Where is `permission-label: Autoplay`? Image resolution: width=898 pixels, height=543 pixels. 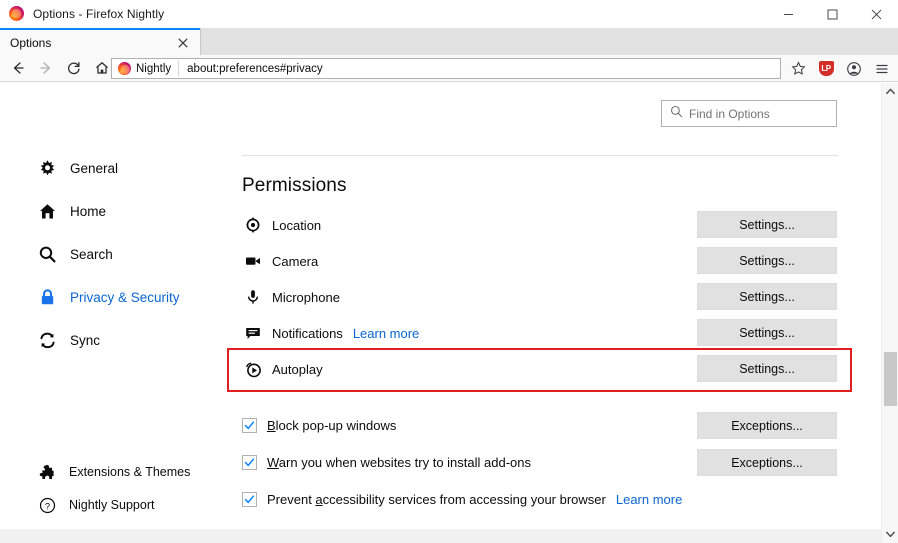
permission-label: Autoplay is located at coordinates (297, 369).